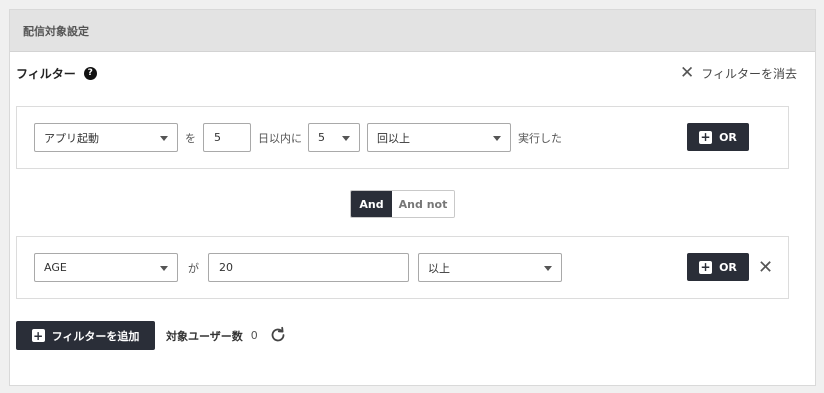 This screenshot has height=393, width=824. I want to click on compare-select-value: 以上, so click(439, 268).